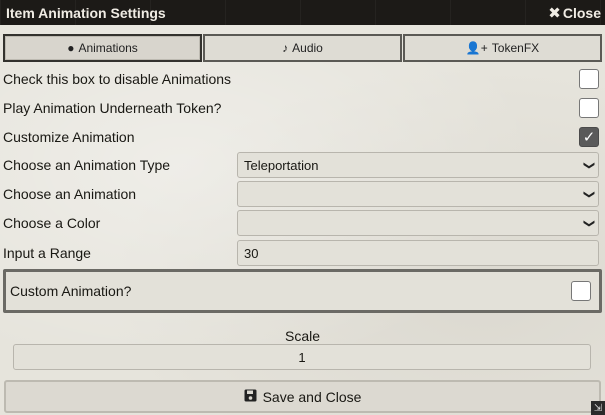 The width and height of the screenshot is (605, 415). I want to click on animation-row: Choose an Animation ❯, so click(302, 194).